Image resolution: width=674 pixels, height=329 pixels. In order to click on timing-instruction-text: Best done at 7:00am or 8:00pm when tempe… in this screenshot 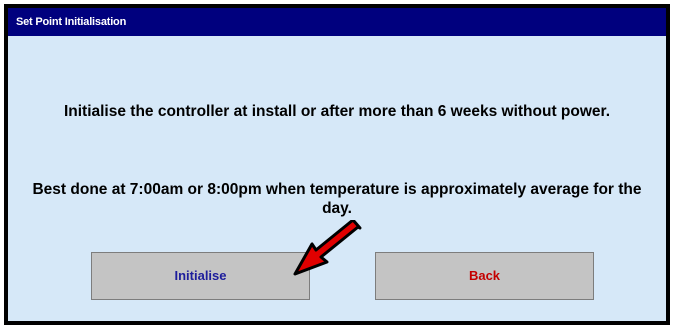, I will do `click(337, 199)`.